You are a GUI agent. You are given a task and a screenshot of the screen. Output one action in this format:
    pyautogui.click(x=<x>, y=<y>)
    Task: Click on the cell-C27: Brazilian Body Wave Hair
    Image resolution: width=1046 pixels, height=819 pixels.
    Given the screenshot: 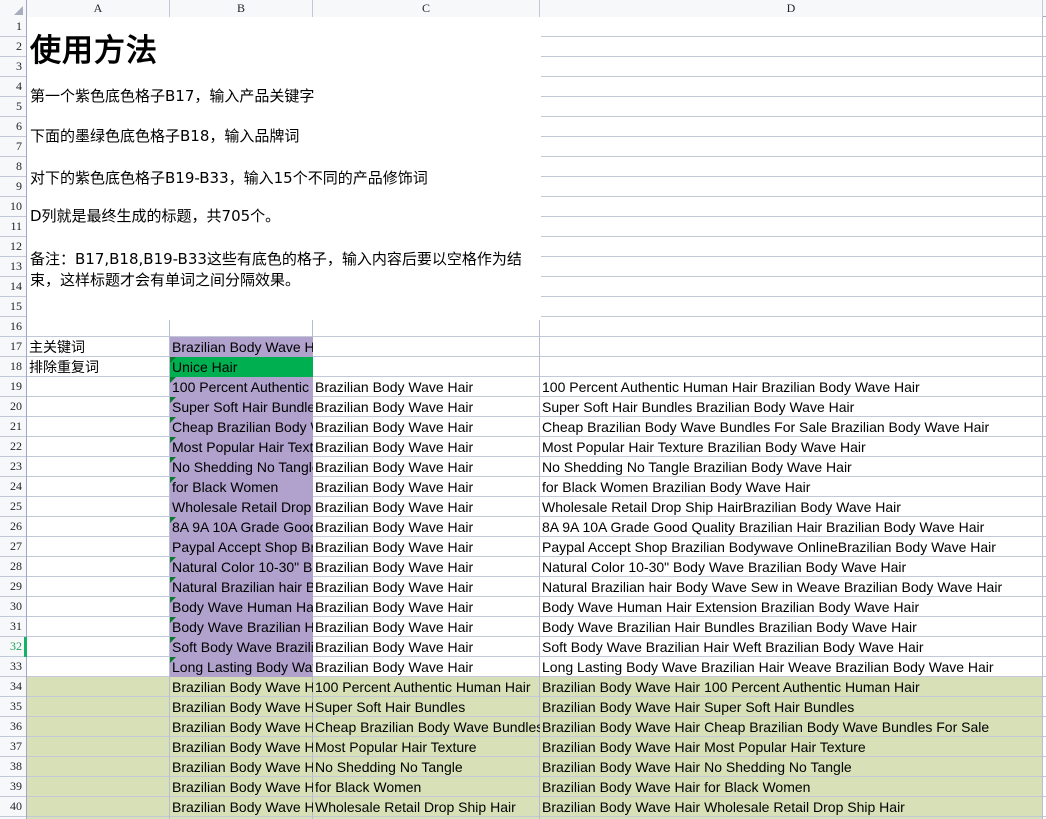 What is the action you would take?
    pyautogui.click(x=426, y=547)
    